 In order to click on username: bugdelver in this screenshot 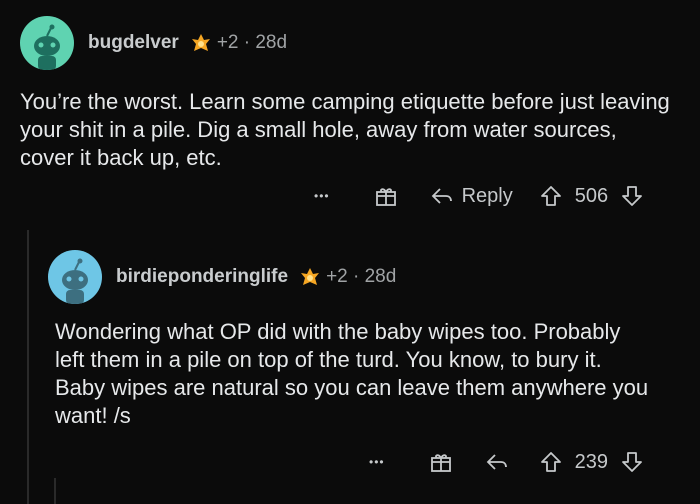, I will do `click(133, 43)`.